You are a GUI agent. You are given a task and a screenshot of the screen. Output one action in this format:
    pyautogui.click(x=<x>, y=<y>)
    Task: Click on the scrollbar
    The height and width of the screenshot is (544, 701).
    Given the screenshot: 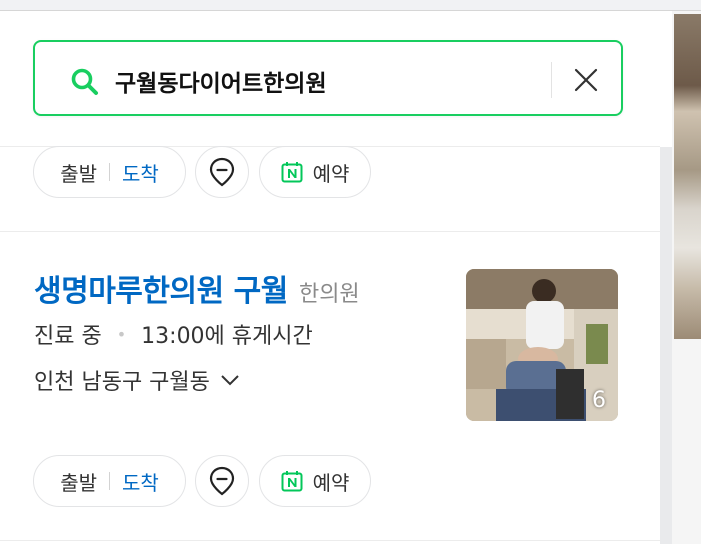 What is the action you would take?
    pyautogui.click(x=666, y=345)
    